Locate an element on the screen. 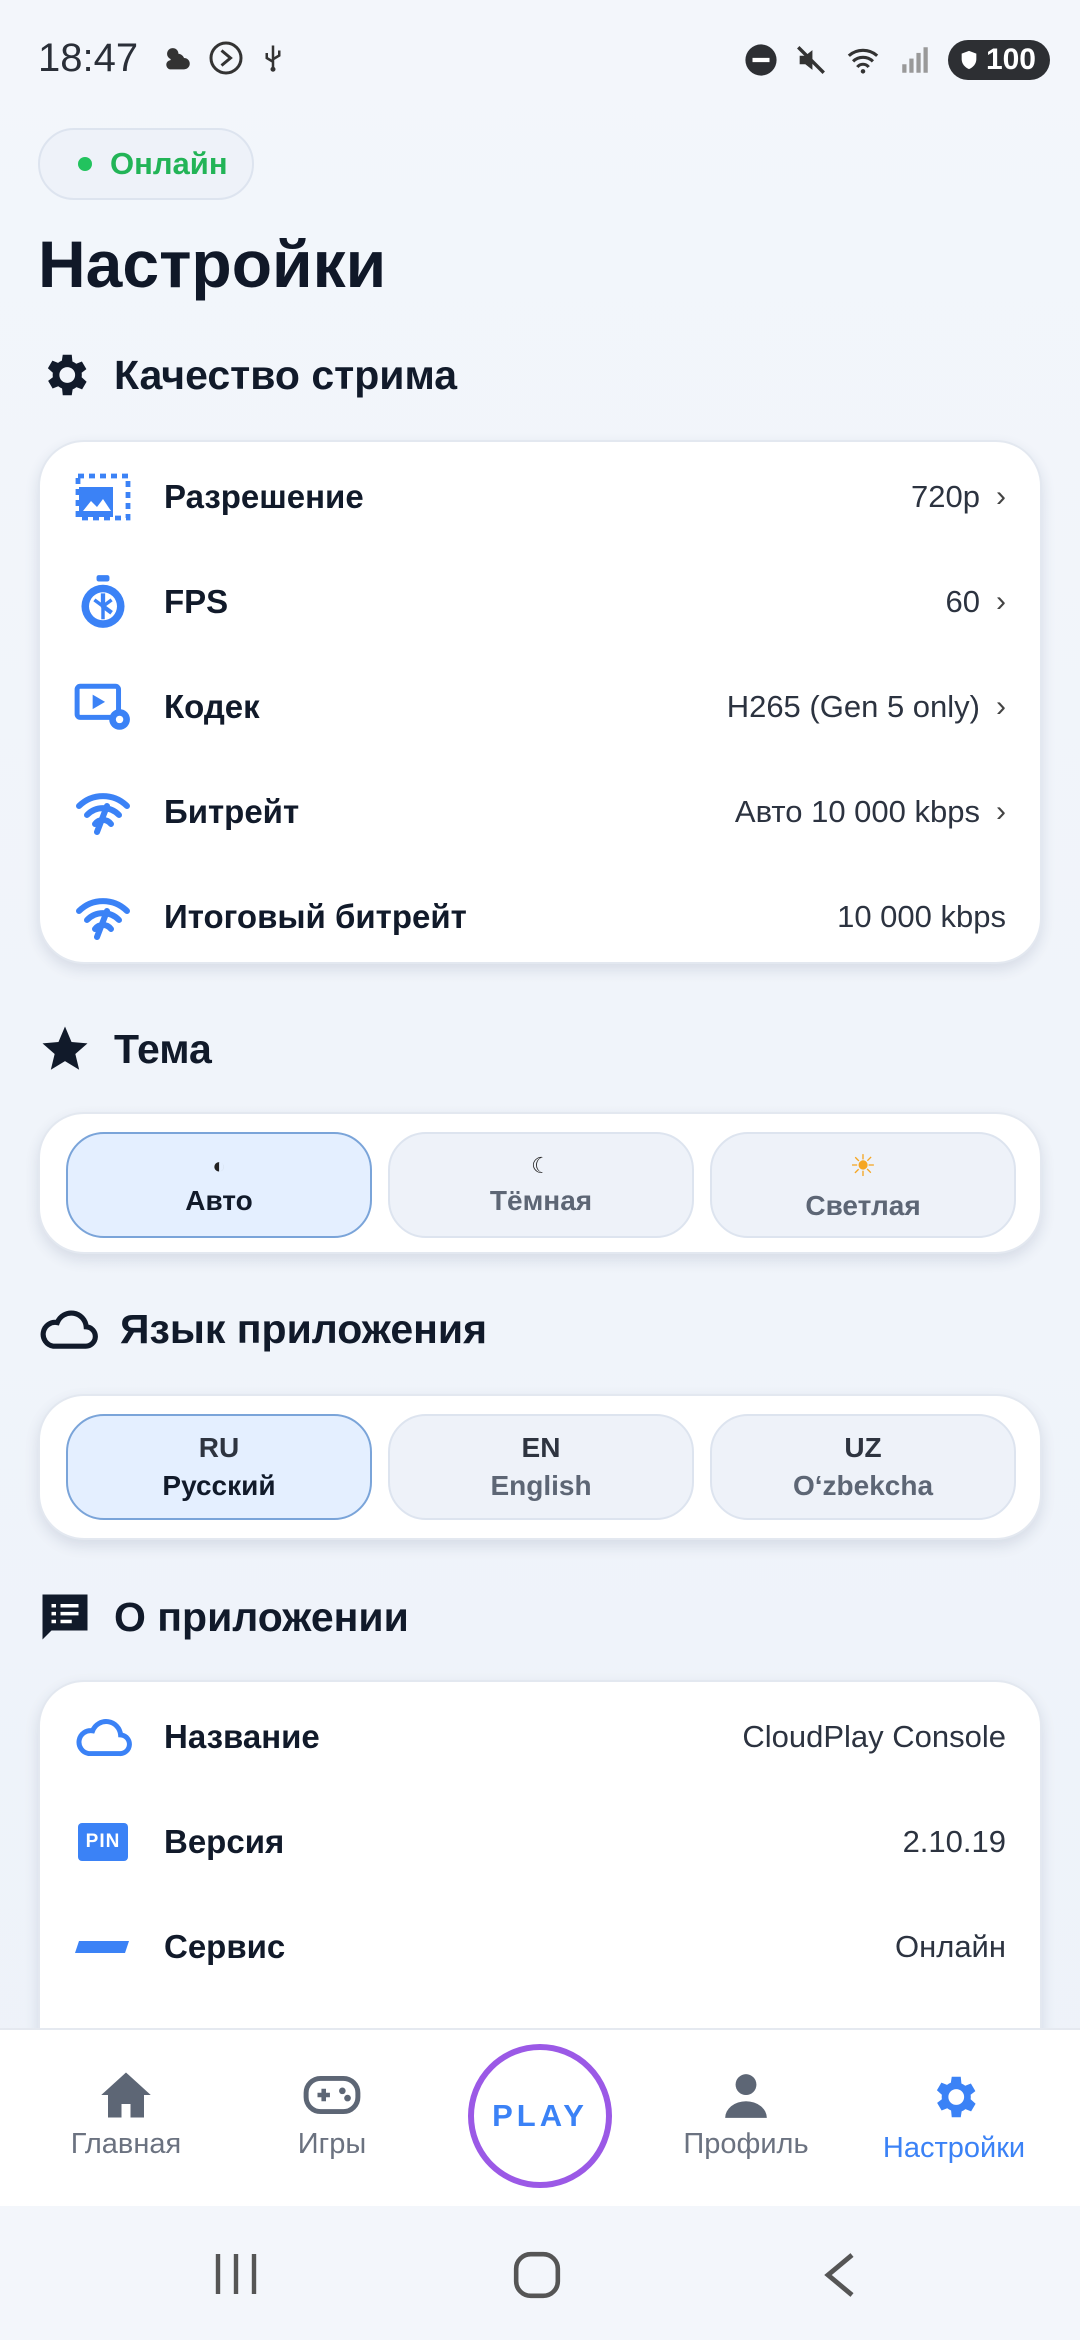 This screenshot has height=2340, width=1080. section-about-header: О приложении is located at coordinates (223, 1617).